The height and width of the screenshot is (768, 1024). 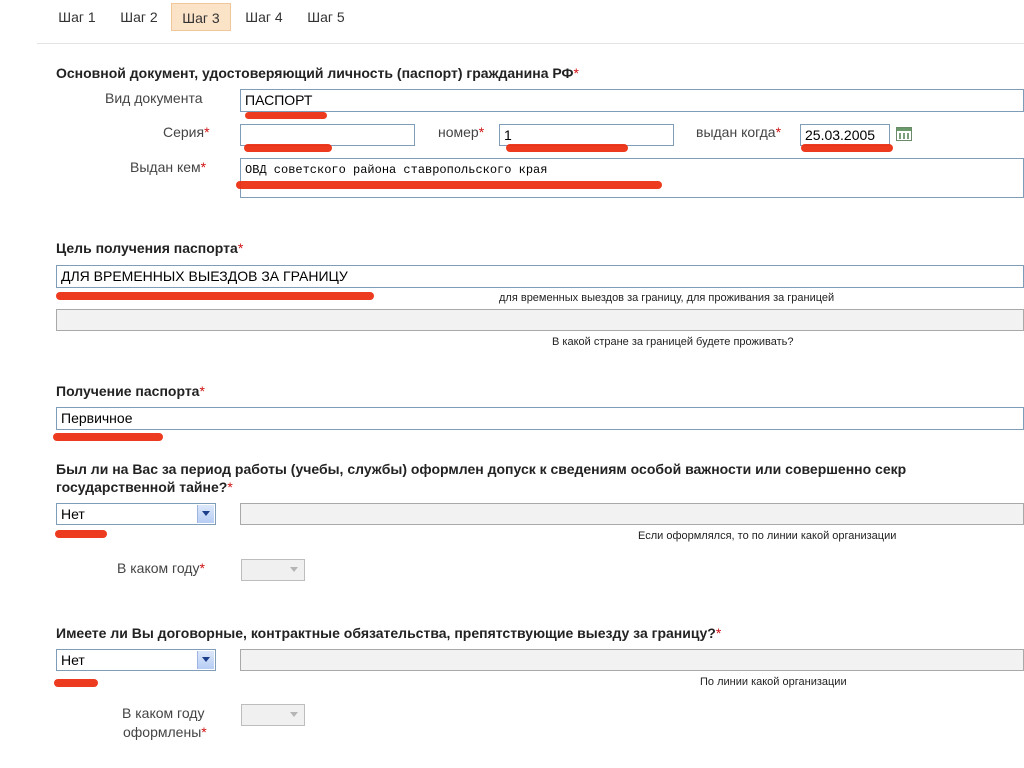 What do you see at coordinates (632, 100) in the screenshot?
I see `doc-type-field: ПАСПОРТ` at bounding box center [632, 100].